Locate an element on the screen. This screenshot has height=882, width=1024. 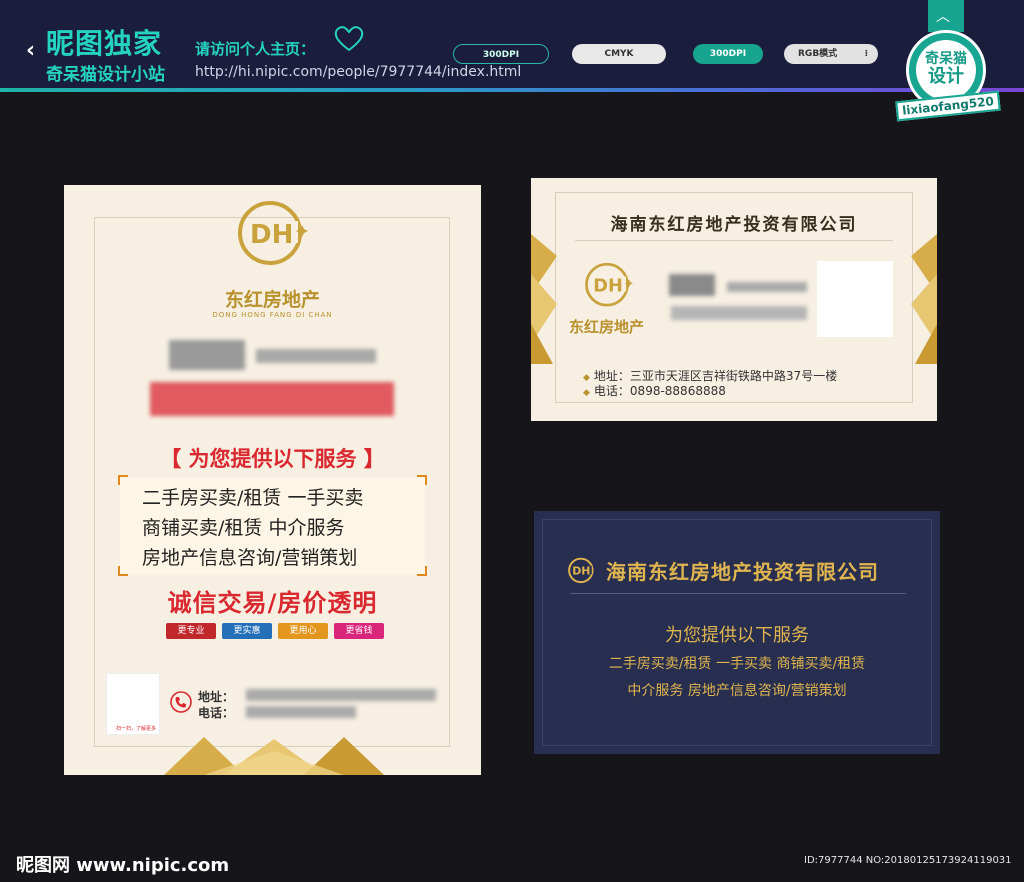
blurred-phone is located at coordinates (272, 399).